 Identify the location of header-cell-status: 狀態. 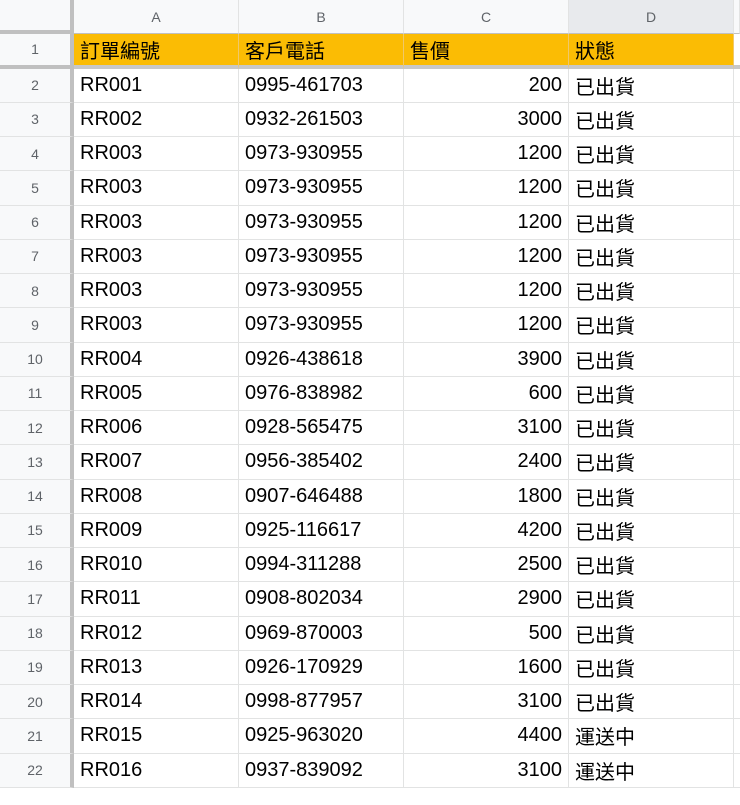
(651, 51).